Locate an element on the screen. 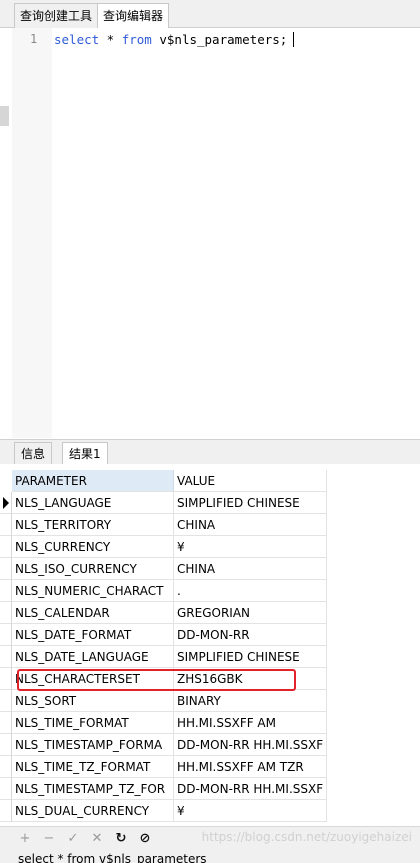 The width and height of the screenshot is (420, 863). cell-parameter: NLS_DUAL_CURRENCY is located at coordinates (93, 811).